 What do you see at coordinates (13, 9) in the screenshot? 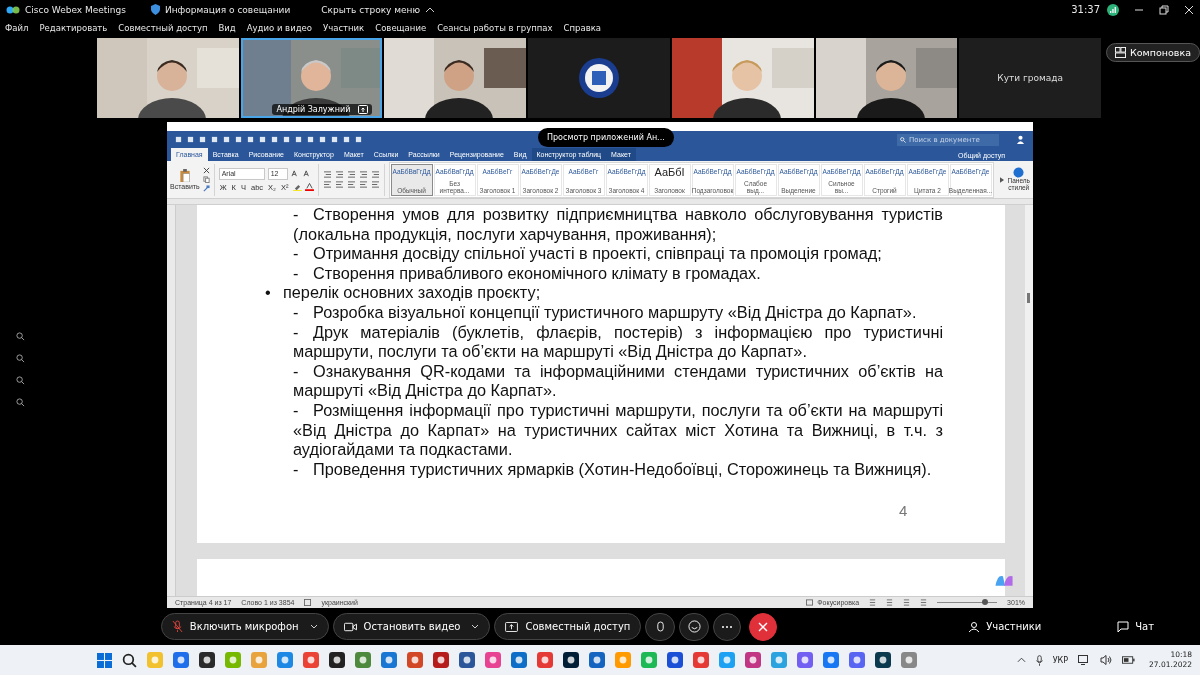
I see `webex-logo-icon` at bounding box center [13, 9].